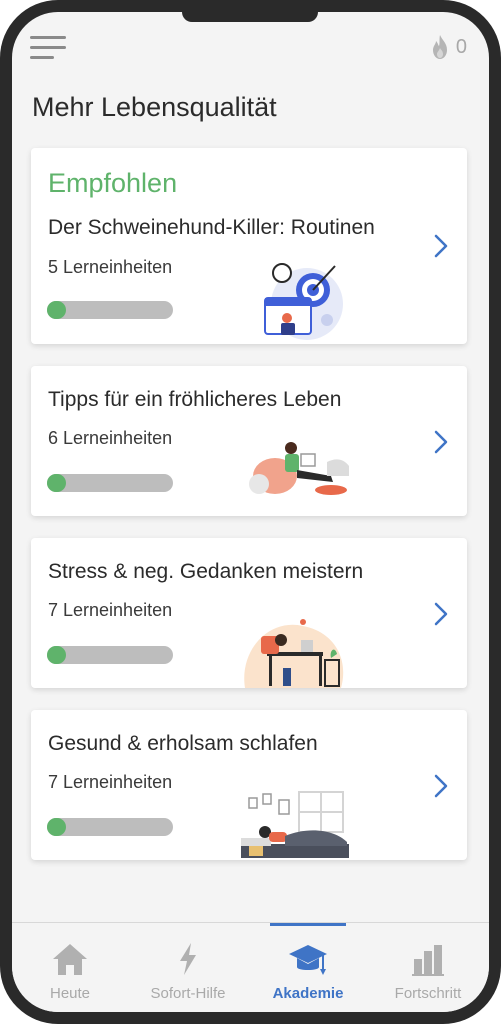 The image size is (501, 1024). What do you see at coordinates (188, 959) in the screenshot?
I see `bolt-icon` at bounding box center [188, 959].